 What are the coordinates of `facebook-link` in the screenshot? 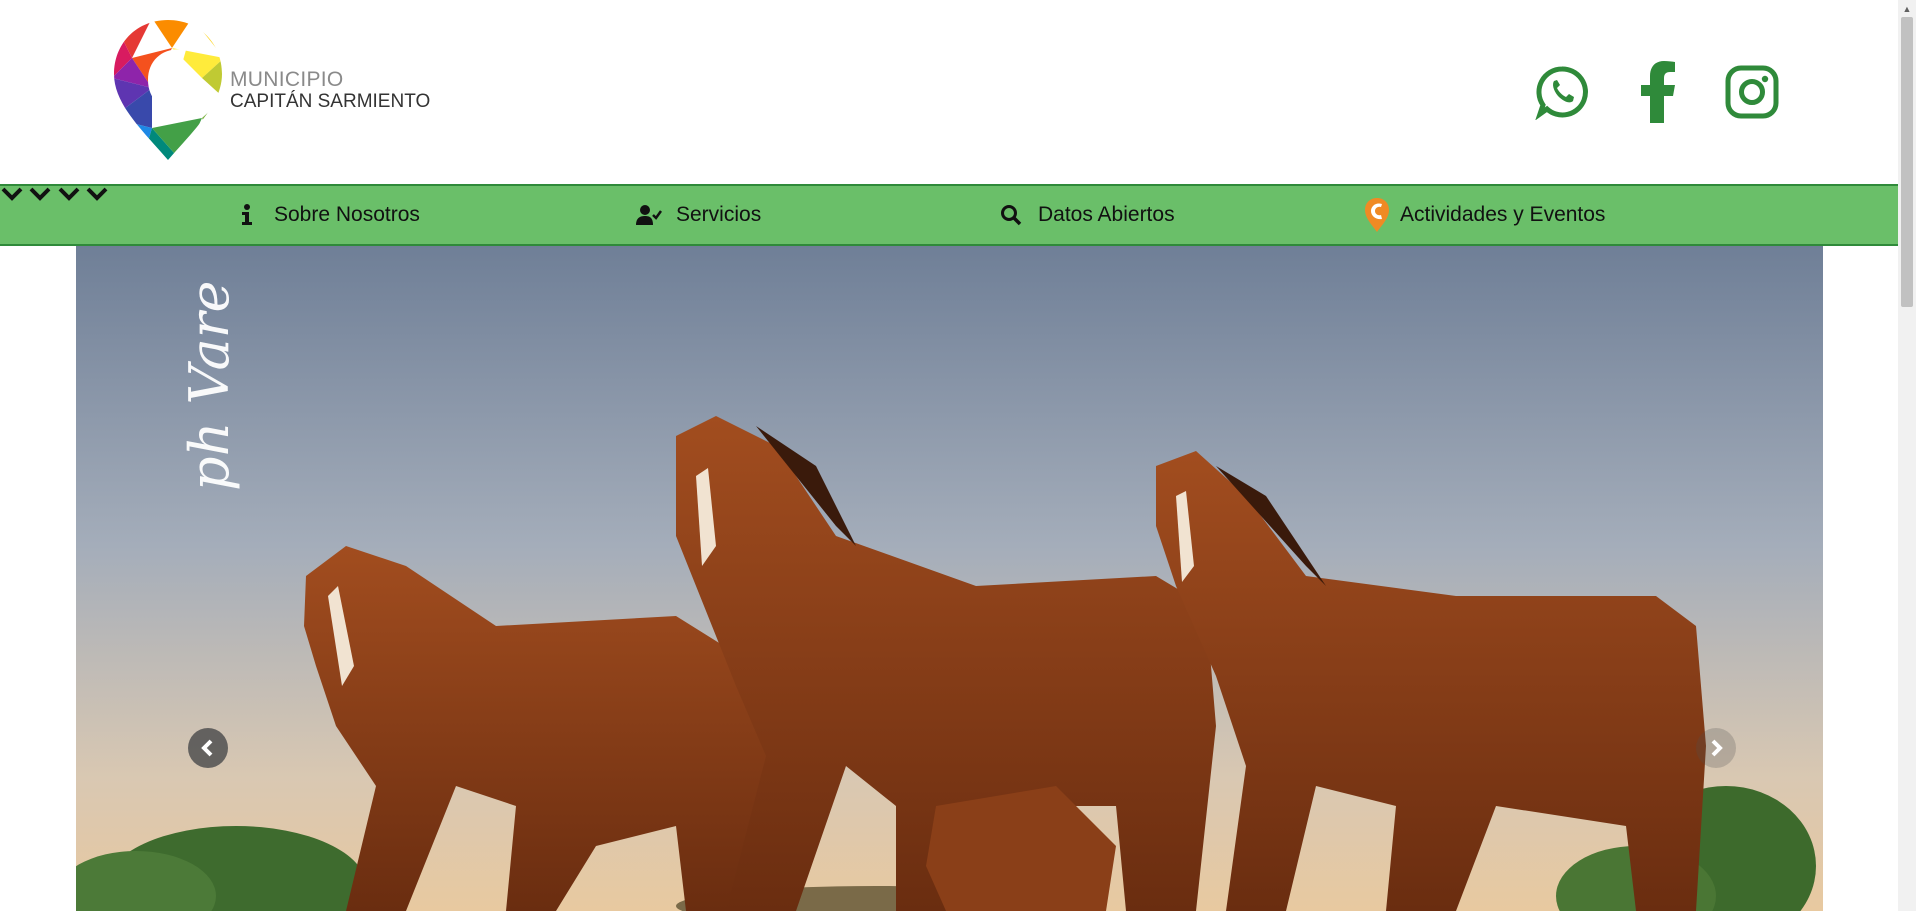 It's located at (1658, 92).